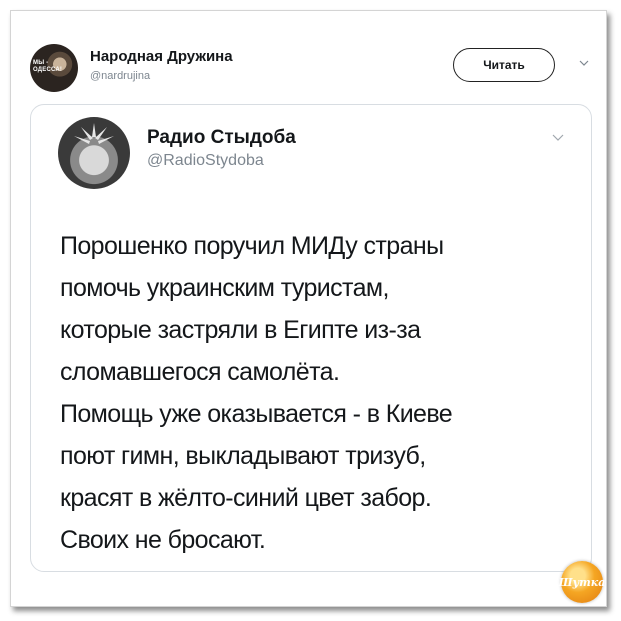 The width and height of the screenshot is (621, 621). What do you see at coordinates (221, 138) in the screenshot?
I see `quoted-author-name: Радио Стыдоба` at bounding box center [221, 138].